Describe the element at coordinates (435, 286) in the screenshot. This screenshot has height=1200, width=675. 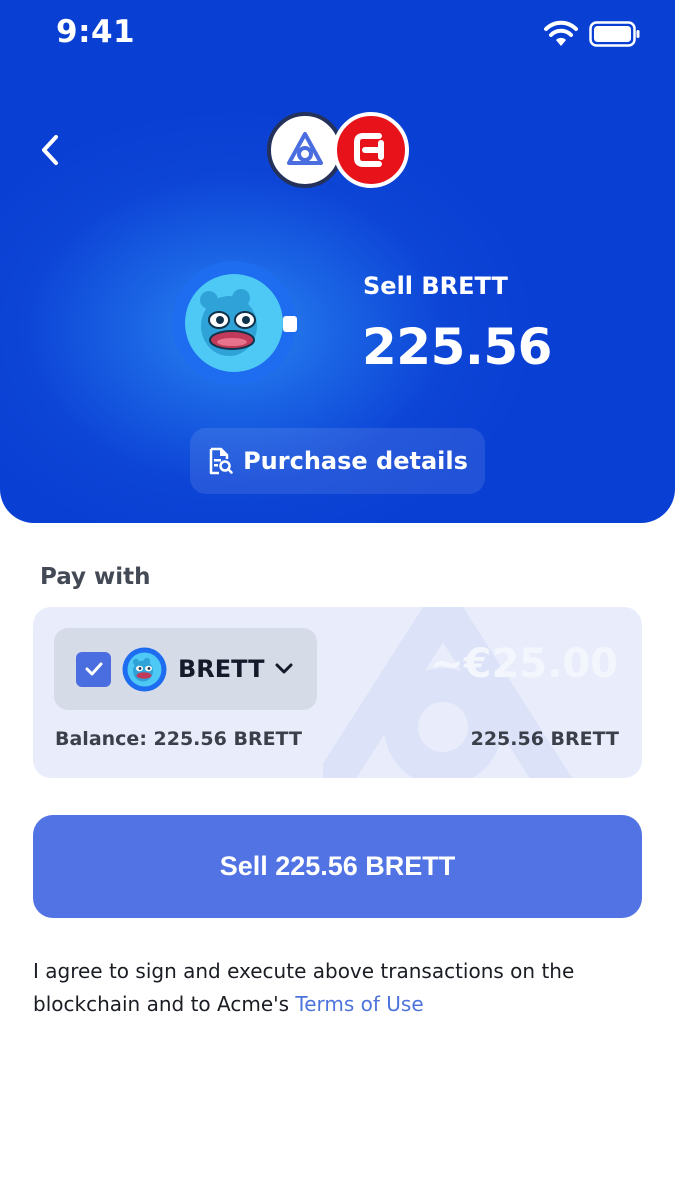
I see `sell-label: Sell BRETT` at that location.